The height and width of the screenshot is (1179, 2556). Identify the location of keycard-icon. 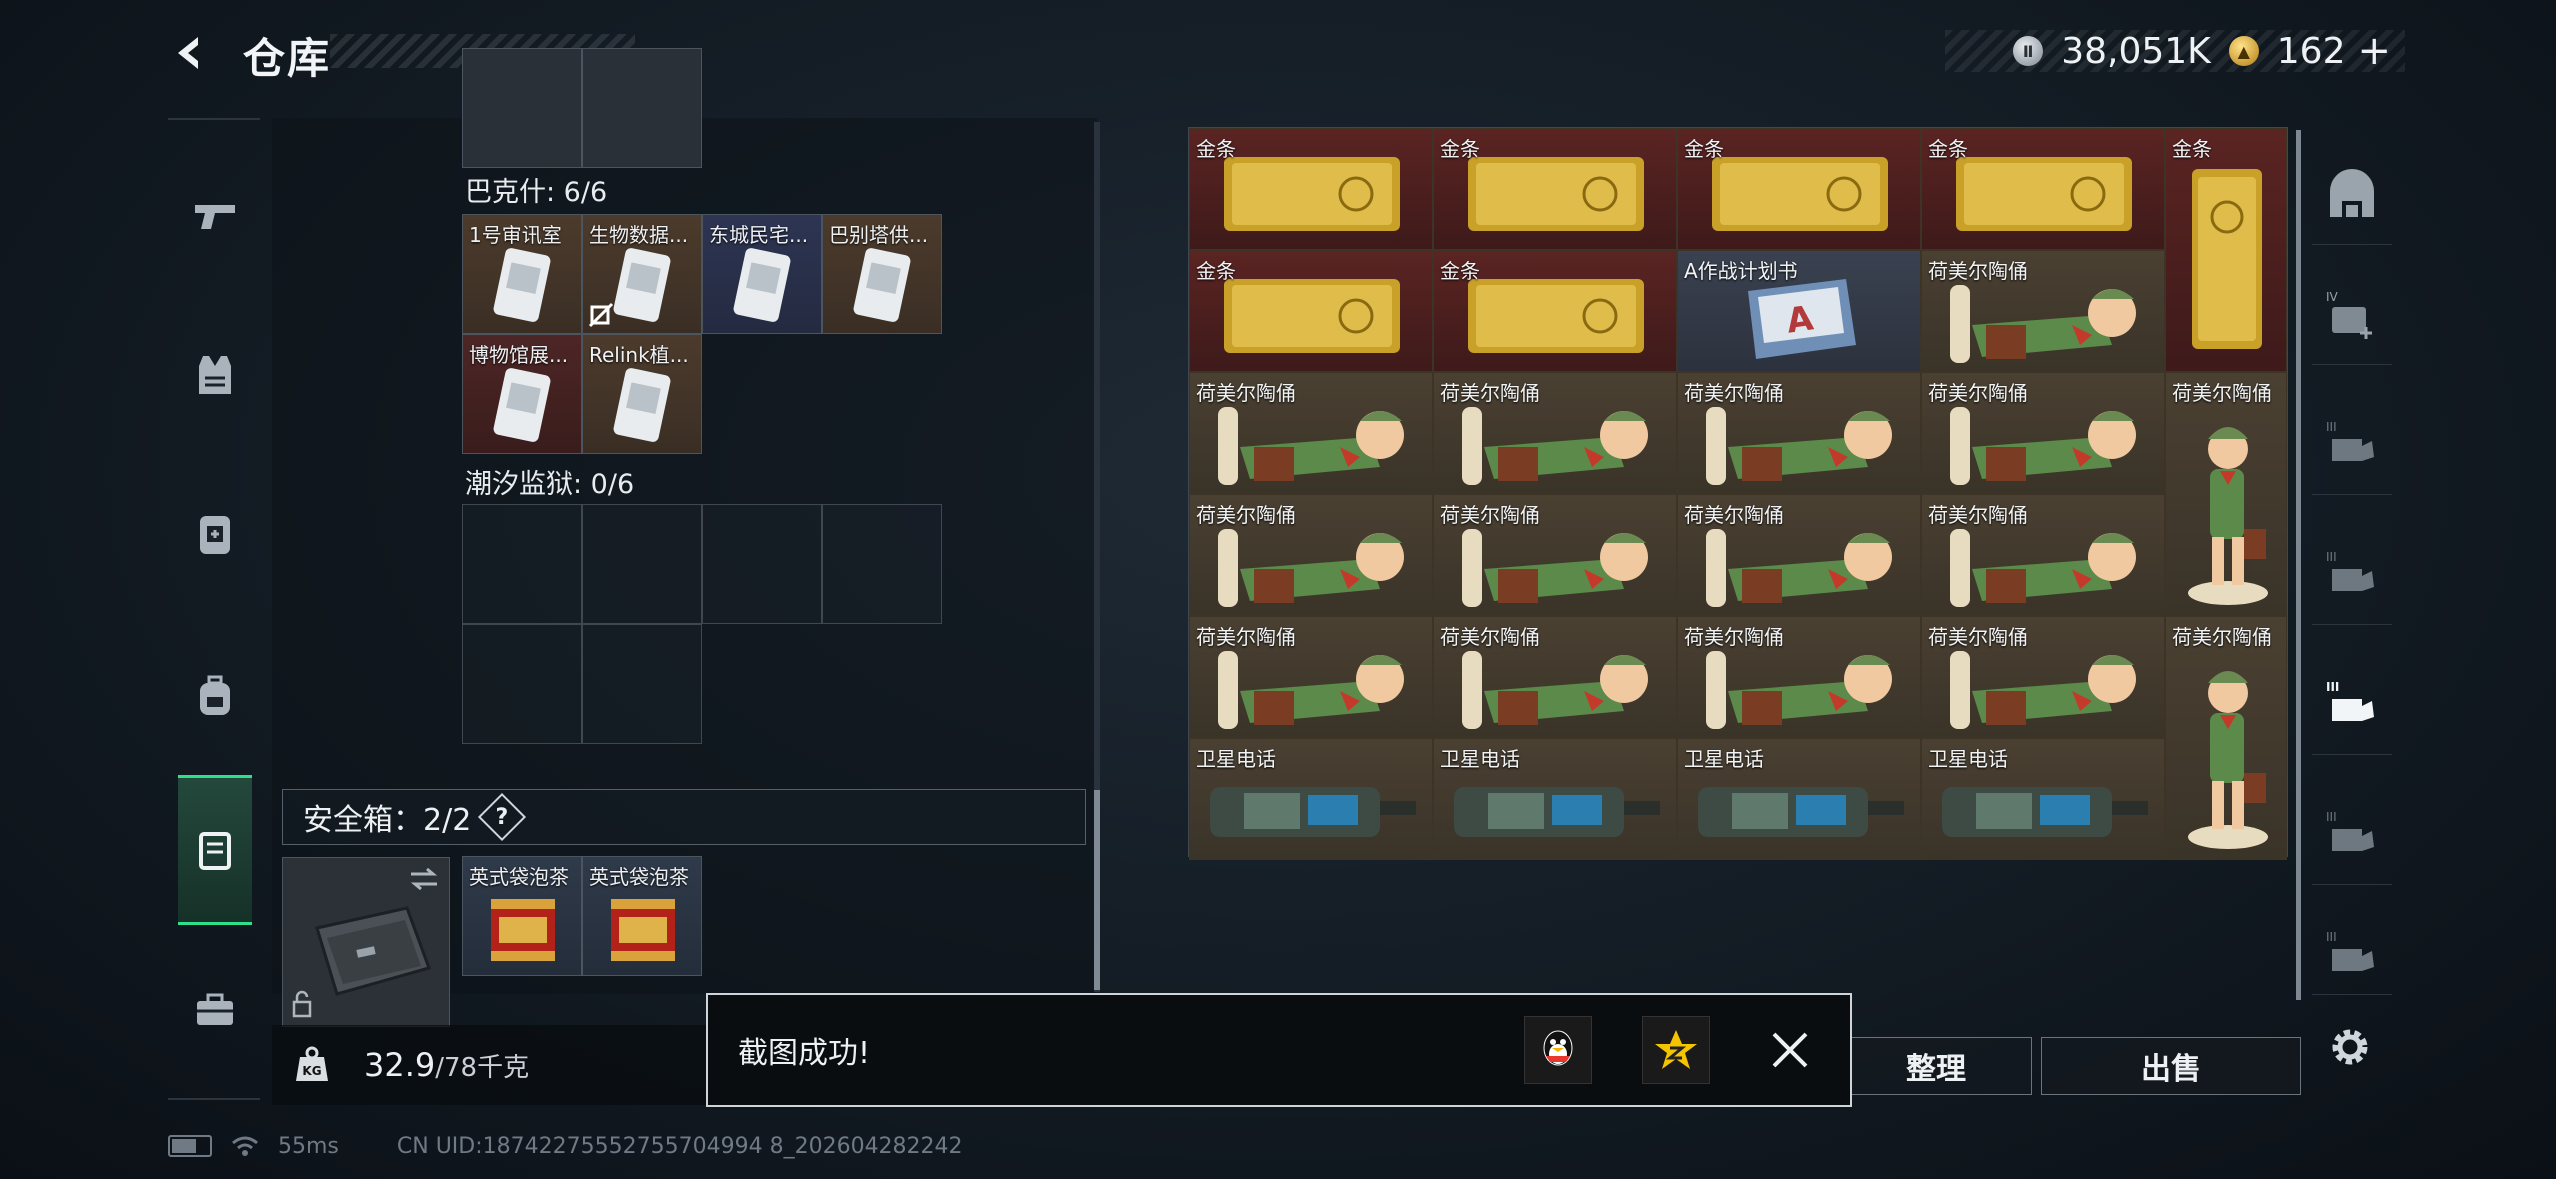
(762, 285).